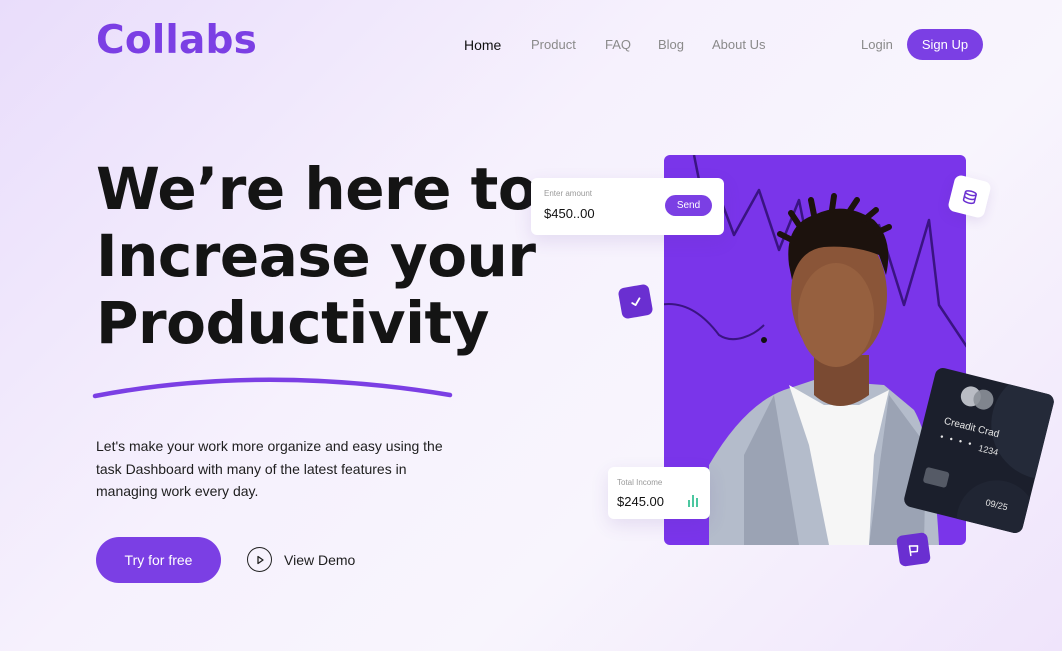 Image resolution: width=1062 pixels, height=651 pixels. Describe the element at coordinates (316, 256) in the screenshot. I see `headline-line-2: Increase your` at that location.